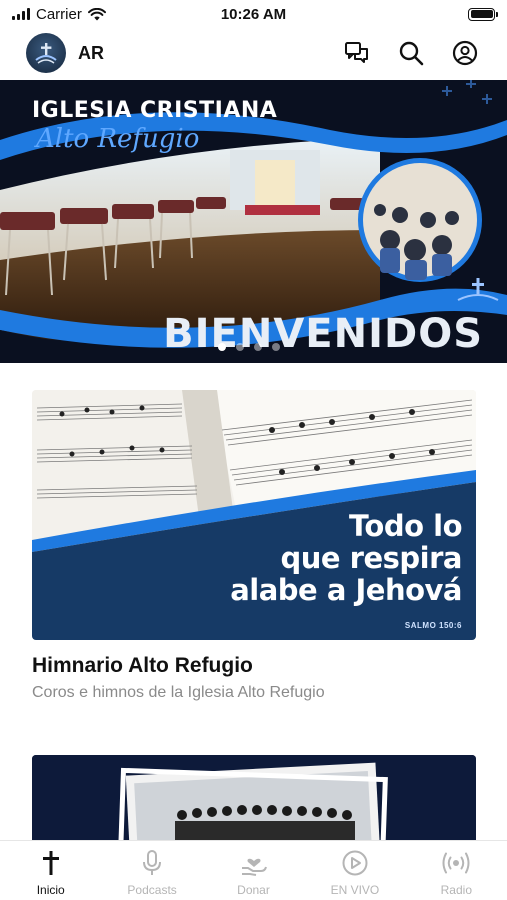 The image size is (507, 900). I want to click on tab-label: Inicio, so click(50, 890).